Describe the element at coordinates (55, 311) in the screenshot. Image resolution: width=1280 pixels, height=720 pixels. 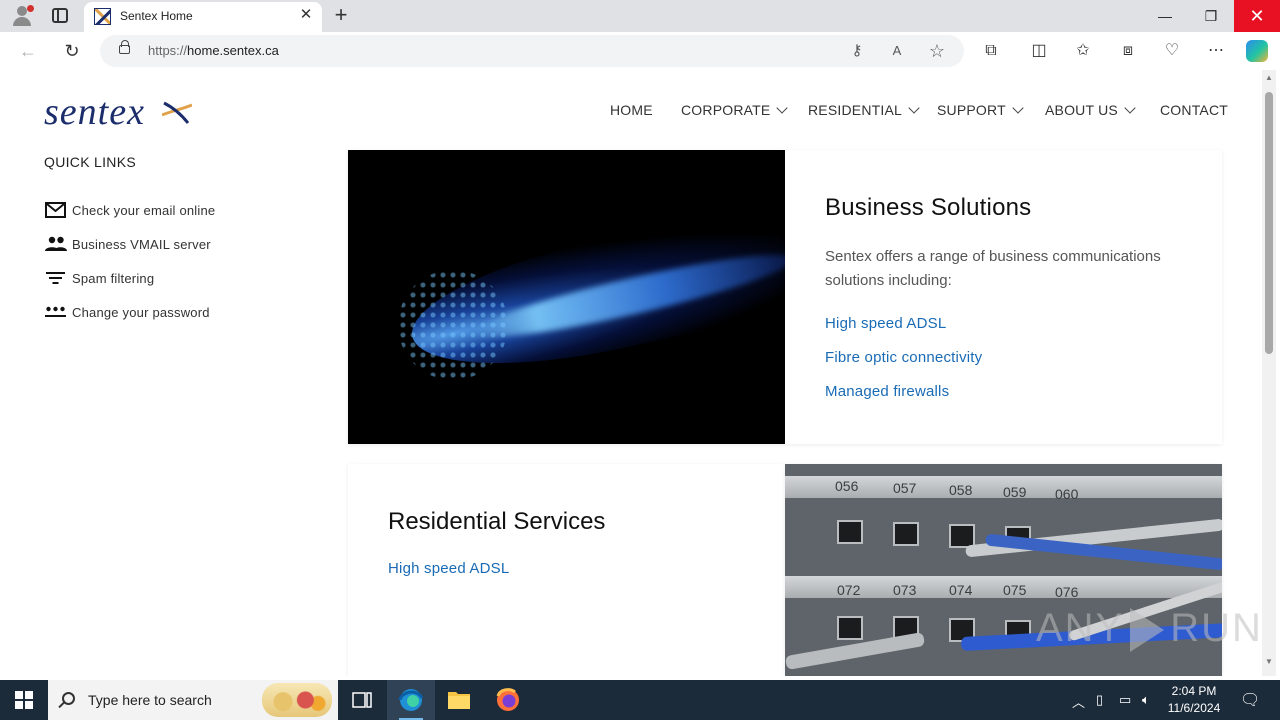
I see `password-icon` at that location.